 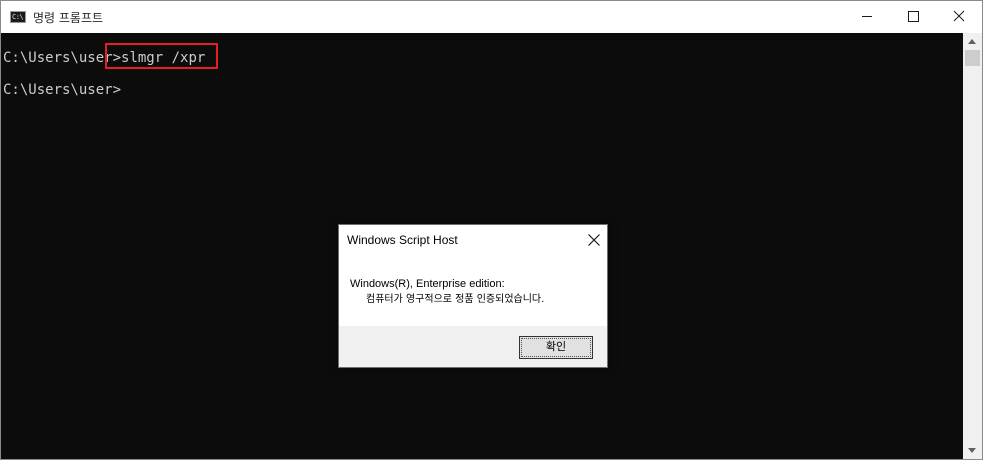 What do you see at coordinates (972, 246) in the screenshot?
I see `vertical-scrollbar` at bounding box center [972, 246].